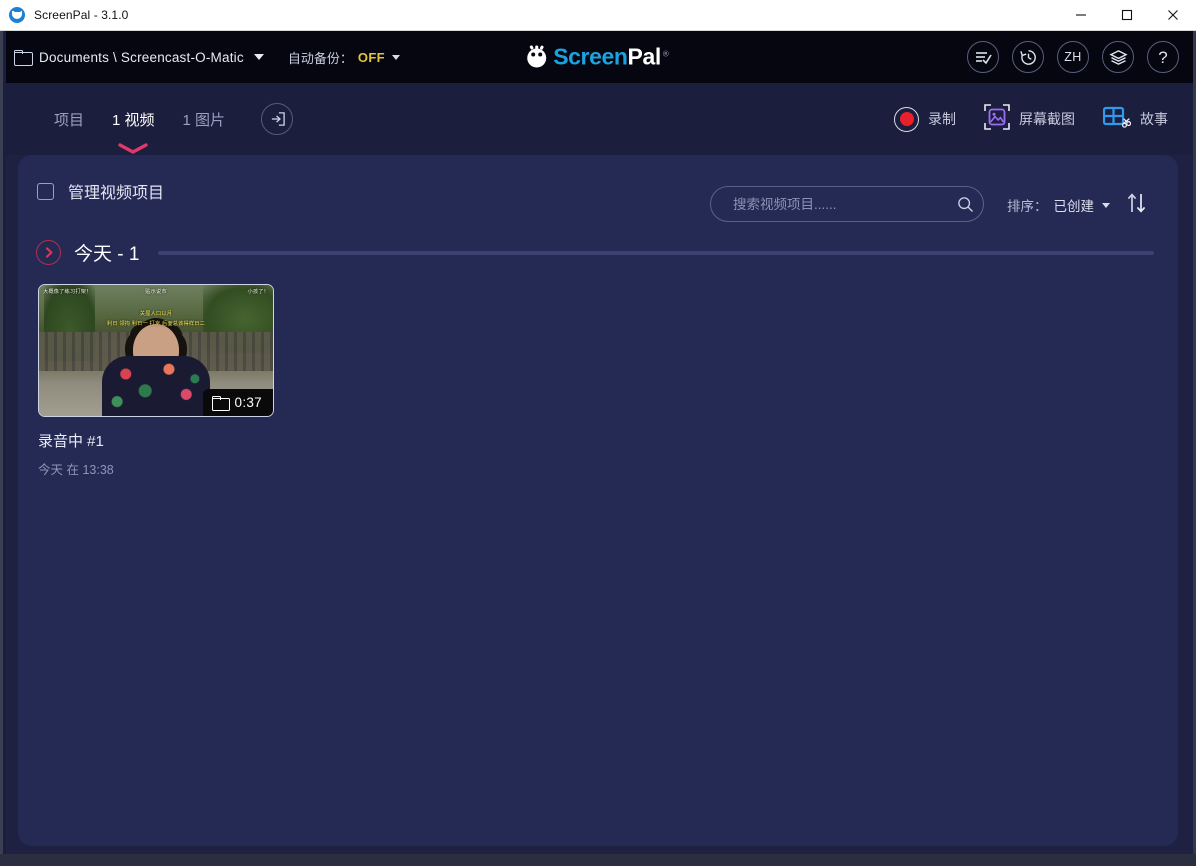 The width and height of the screenshot is (1196, 866). I want to click on manage-video-projects-toggle: 管理视频项目, so click(100, 191).